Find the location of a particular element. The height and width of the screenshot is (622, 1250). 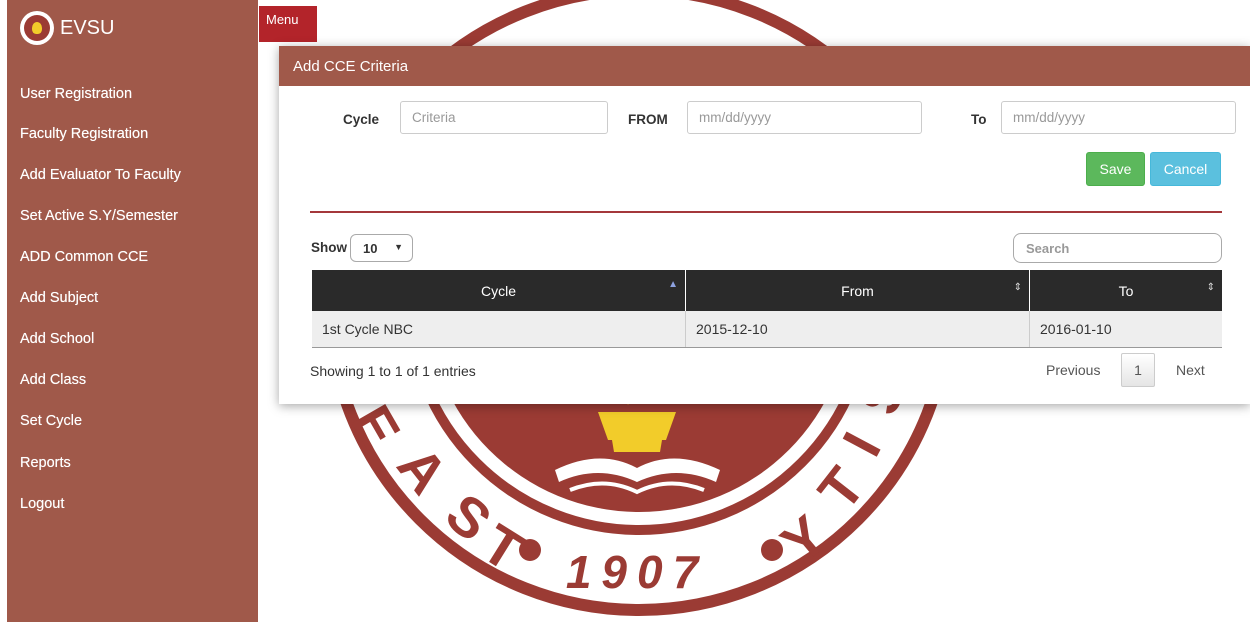

entries-per-page-select: 10 ▼ is located at coordinates (381, 248).